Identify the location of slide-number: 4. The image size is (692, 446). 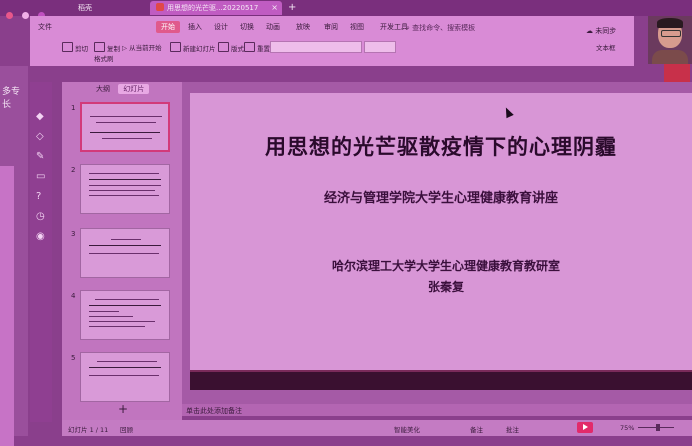
(73, 296).